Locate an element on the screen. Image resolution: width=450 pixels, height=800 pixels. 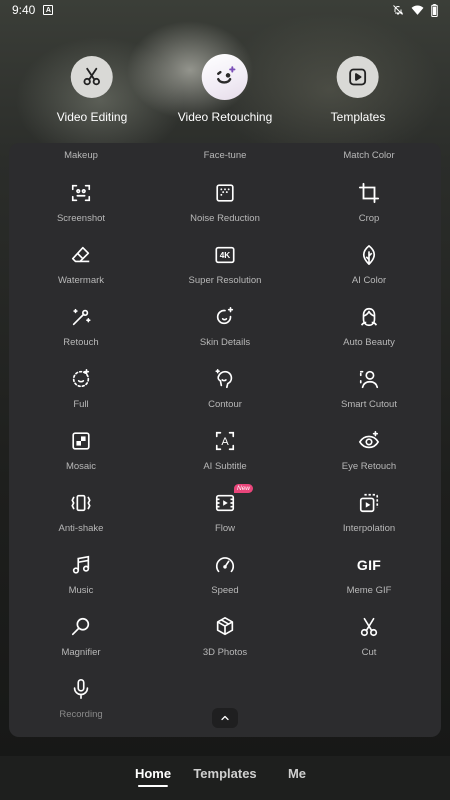
tool-label: Skin Details is located at coordinates (225, 342).